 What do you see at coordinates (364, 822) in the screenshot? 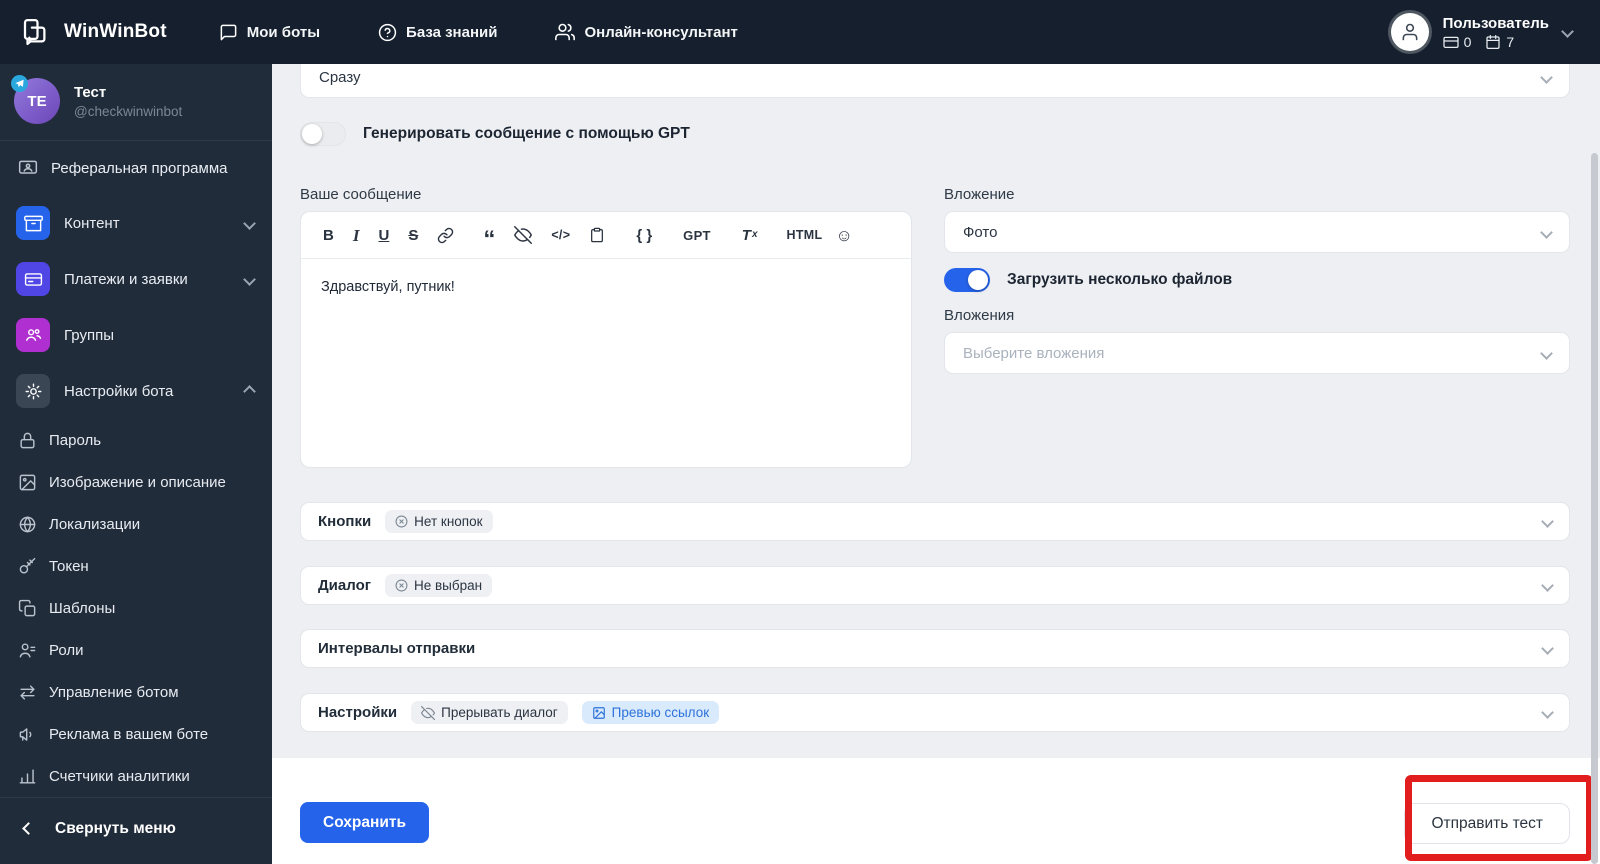
I see `save-button: Сохранить` at bounding box center [364, 822].